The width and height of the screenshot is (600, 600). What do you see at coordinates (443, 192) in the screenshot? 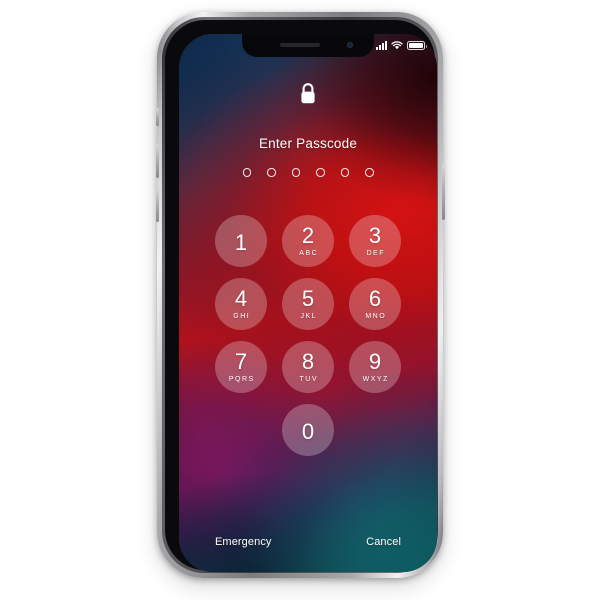
I see `power-button` at bounding box center [443, 192].